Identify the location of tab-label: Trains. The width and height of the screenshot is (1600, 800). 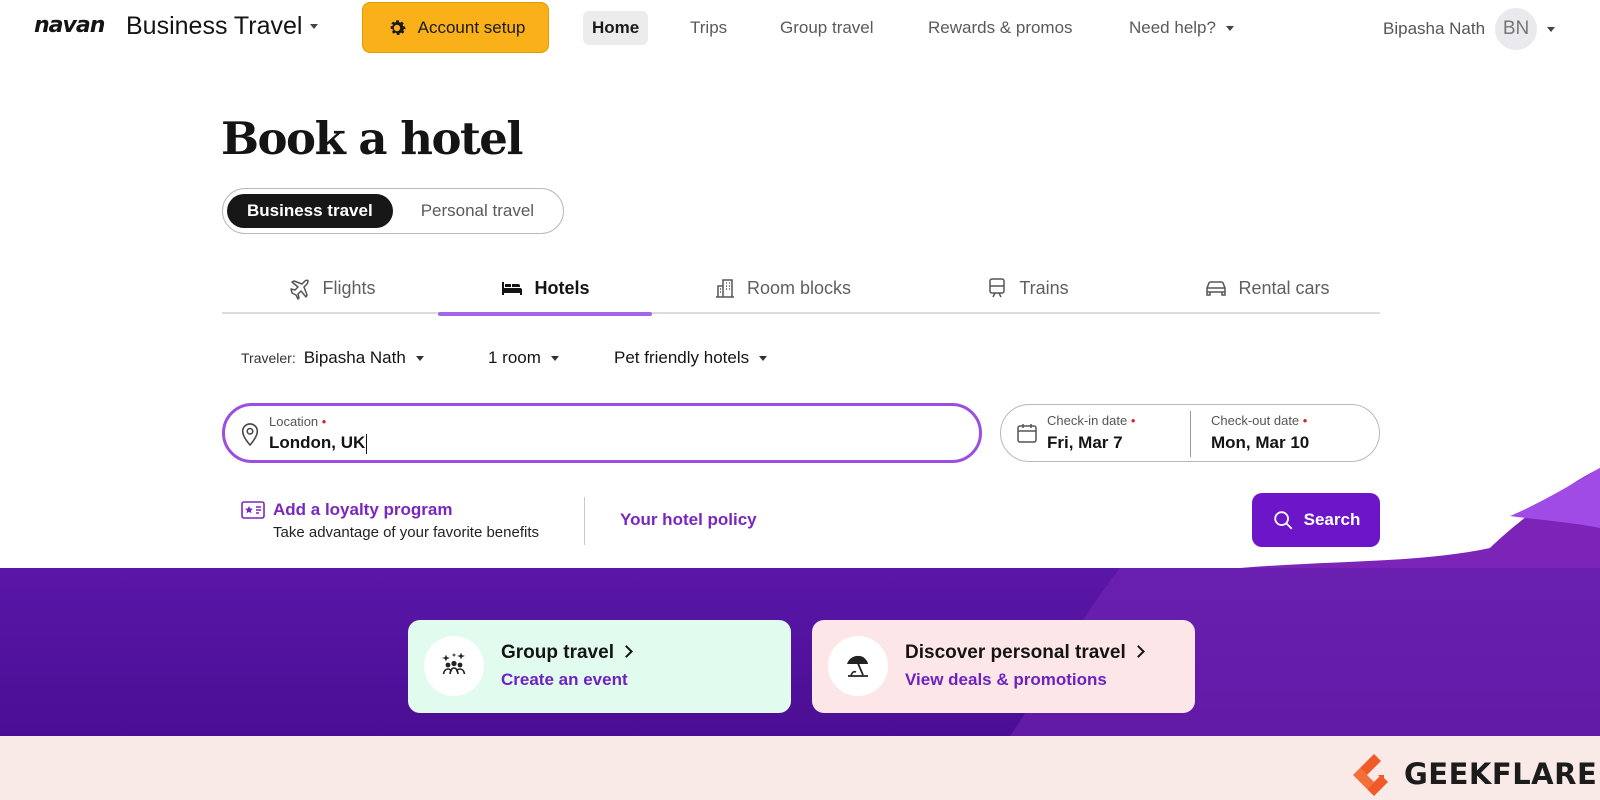
(1044, 287).